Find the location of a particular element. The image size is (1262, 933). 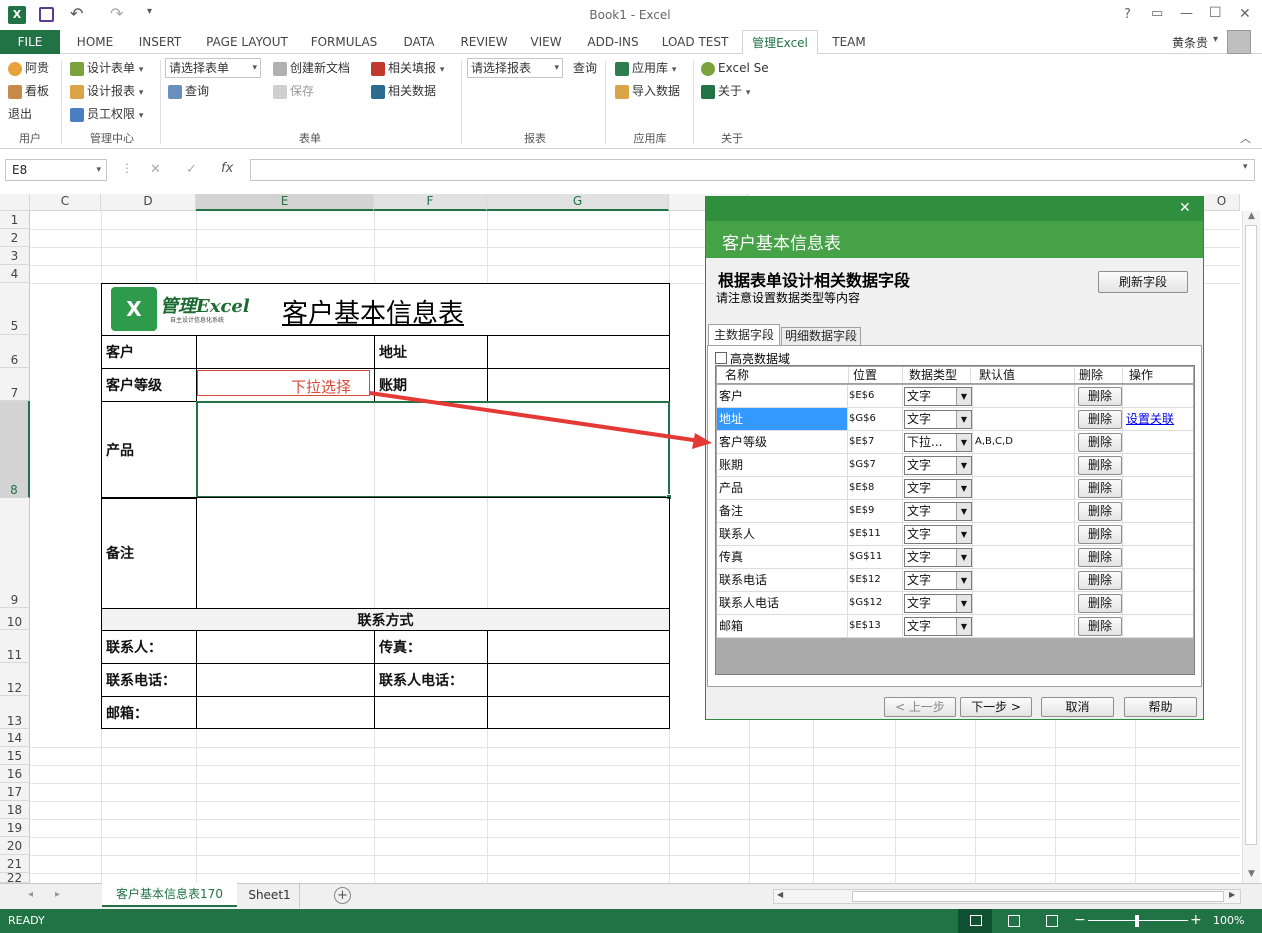

column-header-o: O is located at coordinates (1222, 202).